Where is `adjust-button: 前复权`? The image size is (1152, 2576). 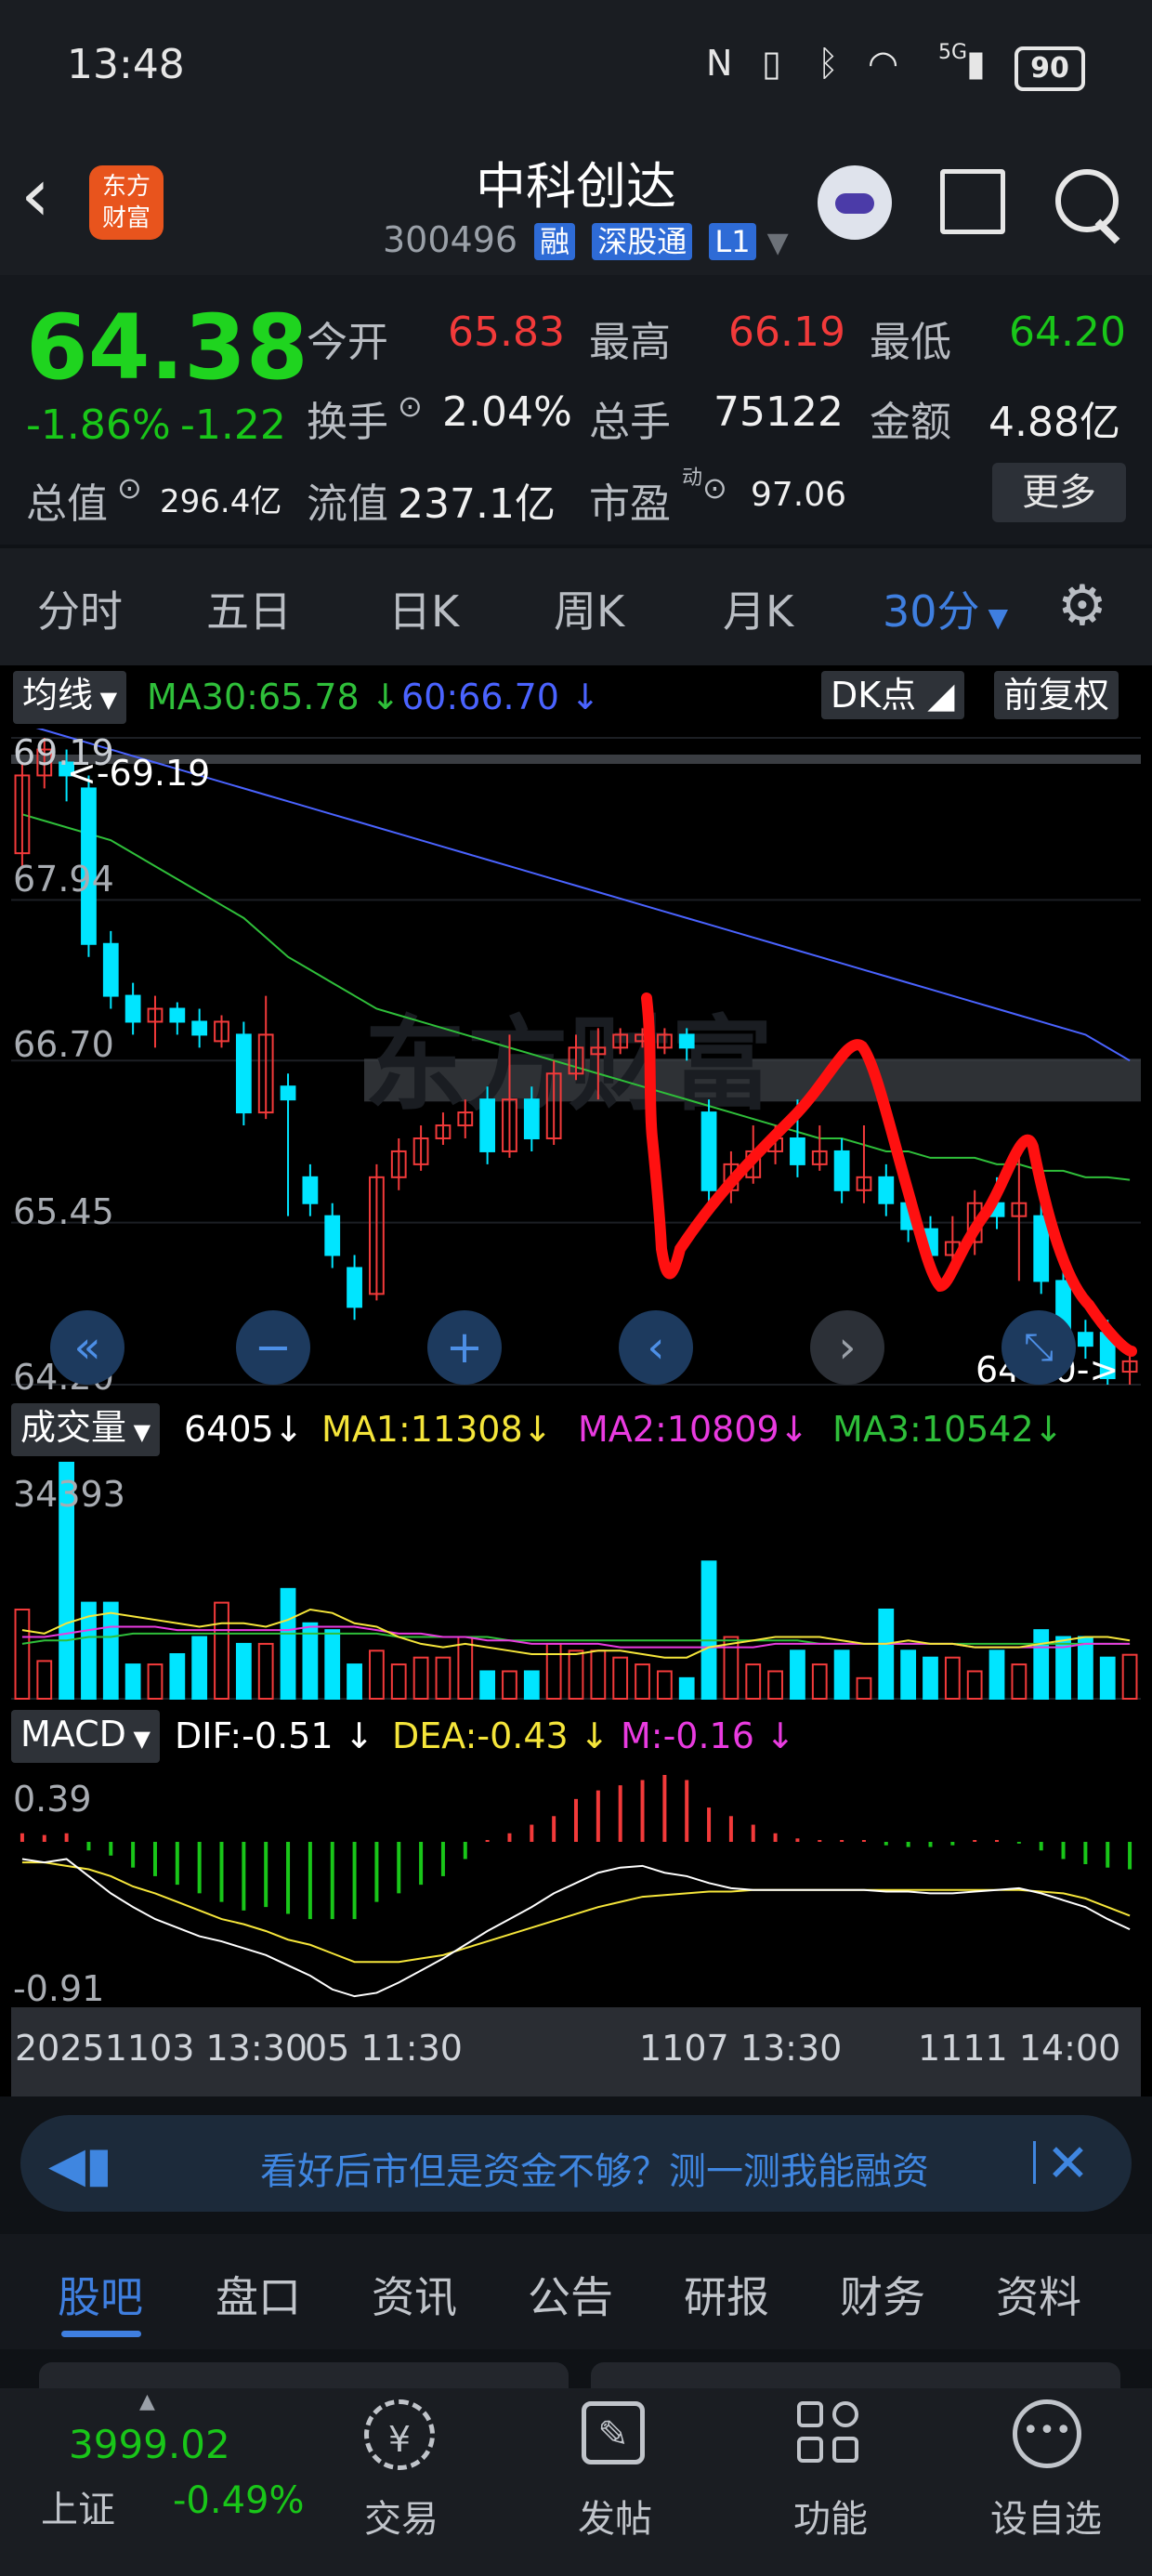
adjust-button: 前复权 is located at coordinates (1056, 695).